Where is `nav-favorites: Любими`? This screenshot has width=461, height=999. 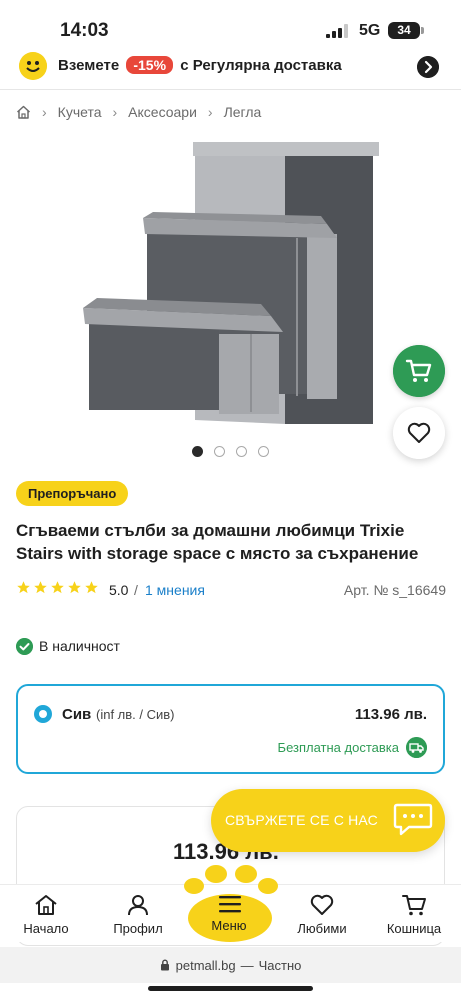
nav-favorites: Любими is located at coordinates (322, 914).